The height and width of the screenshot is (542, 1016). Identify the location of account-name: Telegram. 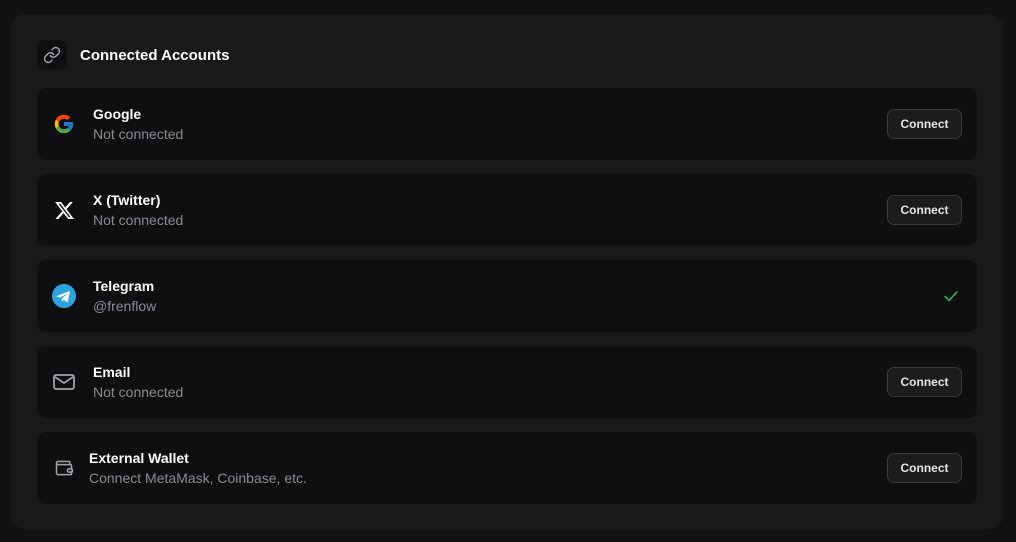
(124, 286).